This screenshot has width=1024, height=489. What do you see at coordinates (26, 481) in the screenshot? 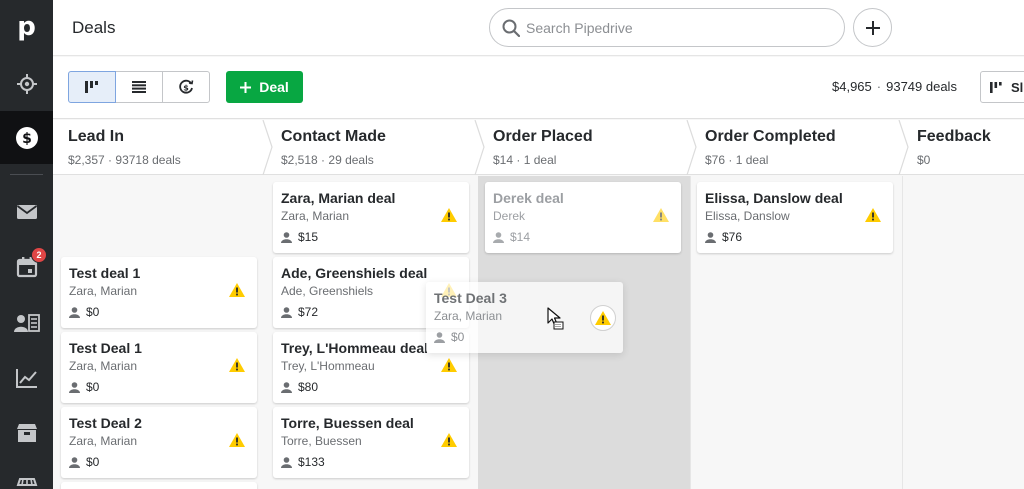
I see `store-icon` at bounding box center [26, 481].